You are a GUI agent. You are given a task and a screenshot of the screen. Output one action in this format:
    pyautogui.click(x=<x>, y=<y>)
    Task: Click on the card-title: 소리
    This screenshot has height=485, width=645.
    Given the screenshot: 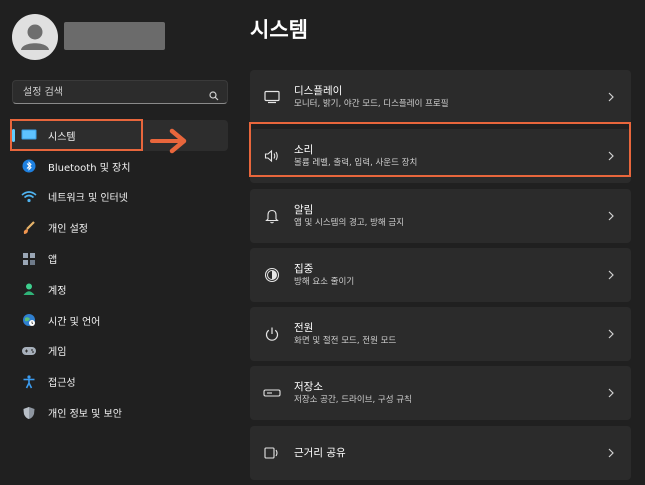 What is the action you would take?
    pyautogui.click(x=304, y=150)
    